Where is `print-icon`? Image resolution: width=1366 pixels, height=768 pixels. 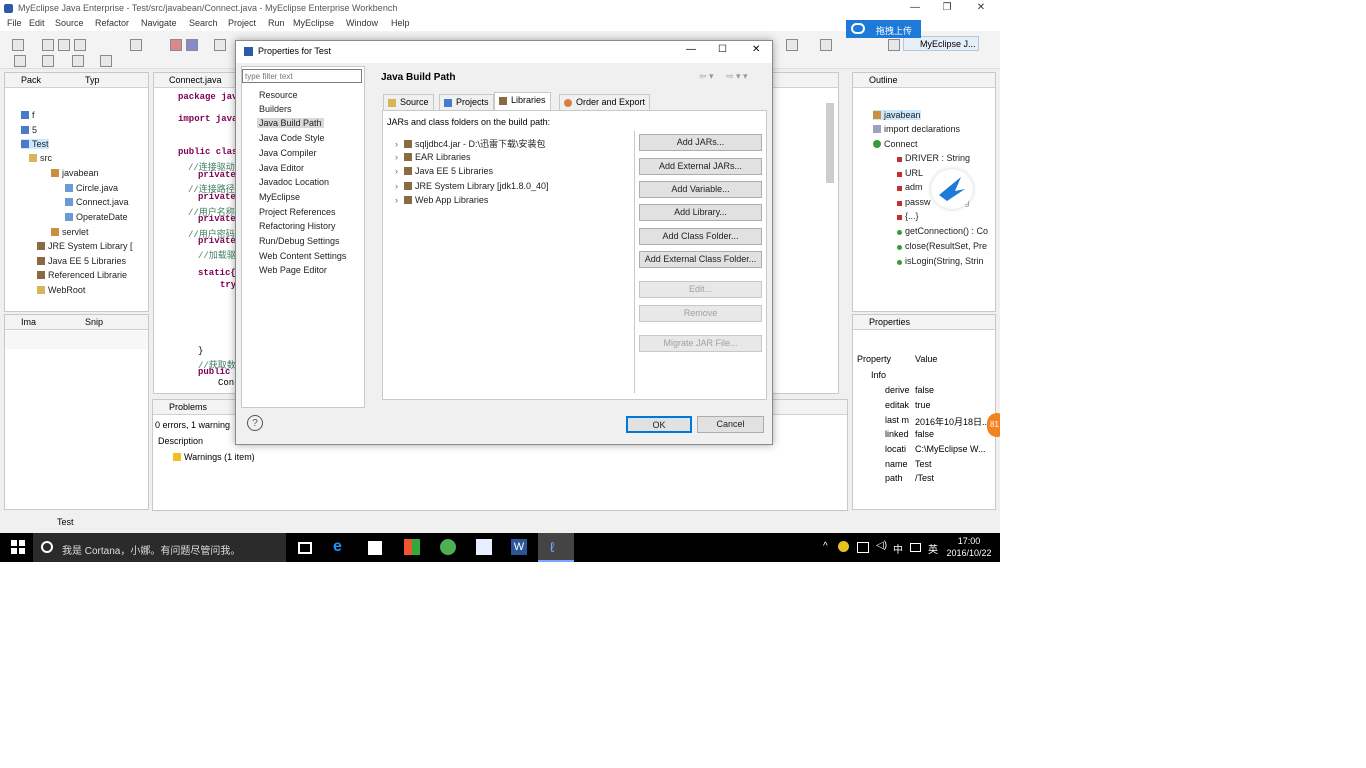 print-icon is located at coordinates (80, 45).